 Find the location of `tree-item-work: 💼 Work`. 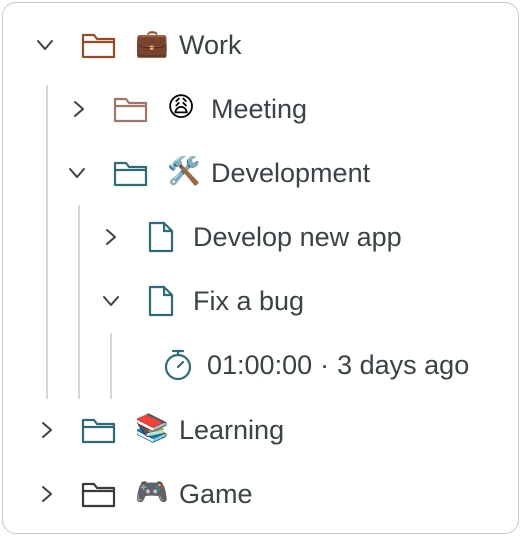

tree-item-work: 💼 Work is located at coordinates (260, 45).